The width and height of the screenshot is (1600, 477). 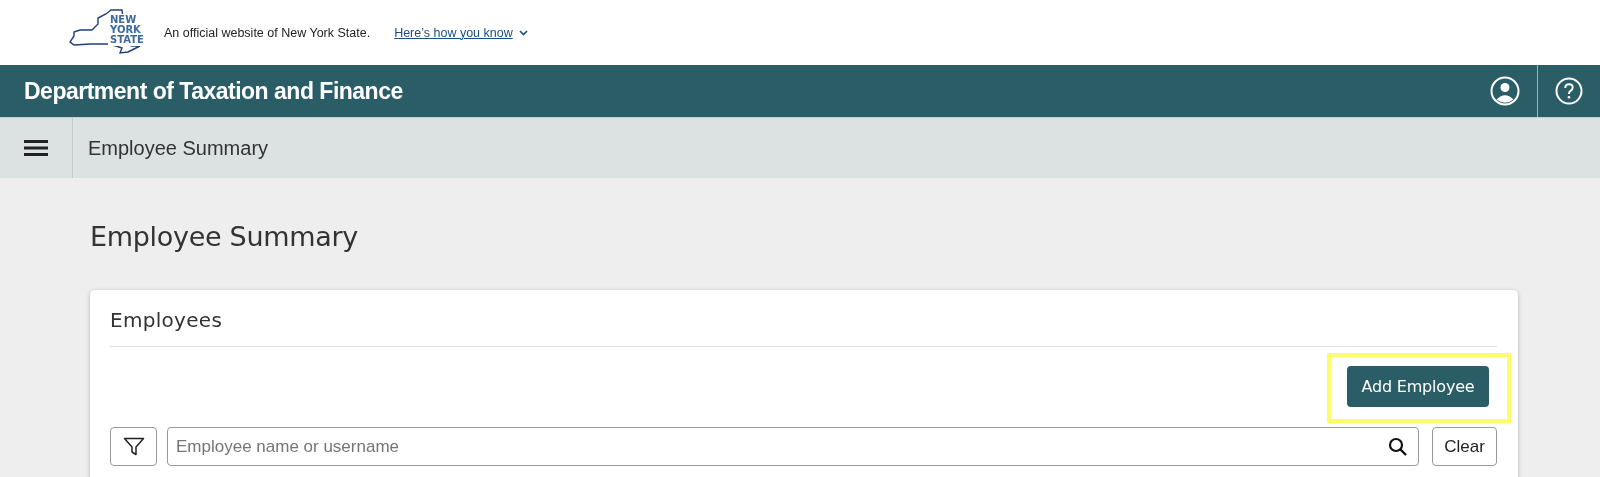 I want to click on chevron-down-icon, so click(x=523, y=32).